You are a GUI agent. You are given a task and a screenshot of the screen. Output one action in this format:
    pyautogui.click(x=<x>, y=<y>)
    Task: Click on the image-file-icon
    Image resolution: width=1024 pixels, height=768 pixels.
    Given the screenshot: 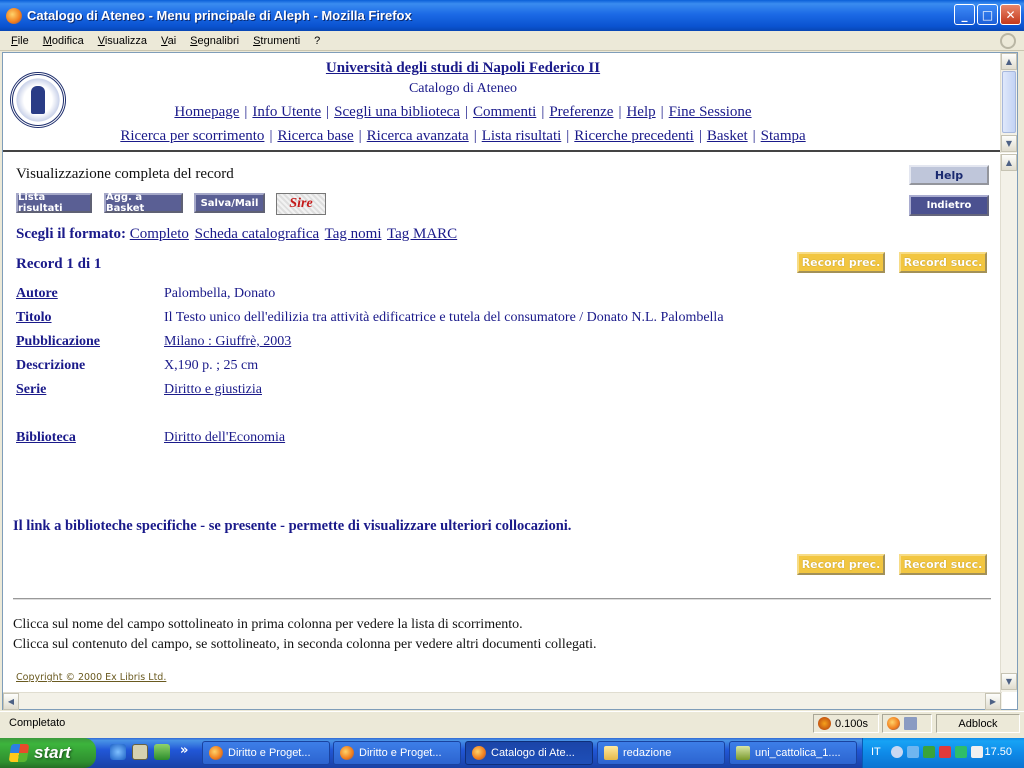 What is the action you would take?
    pyautogui.click(x=743, y=753)
    